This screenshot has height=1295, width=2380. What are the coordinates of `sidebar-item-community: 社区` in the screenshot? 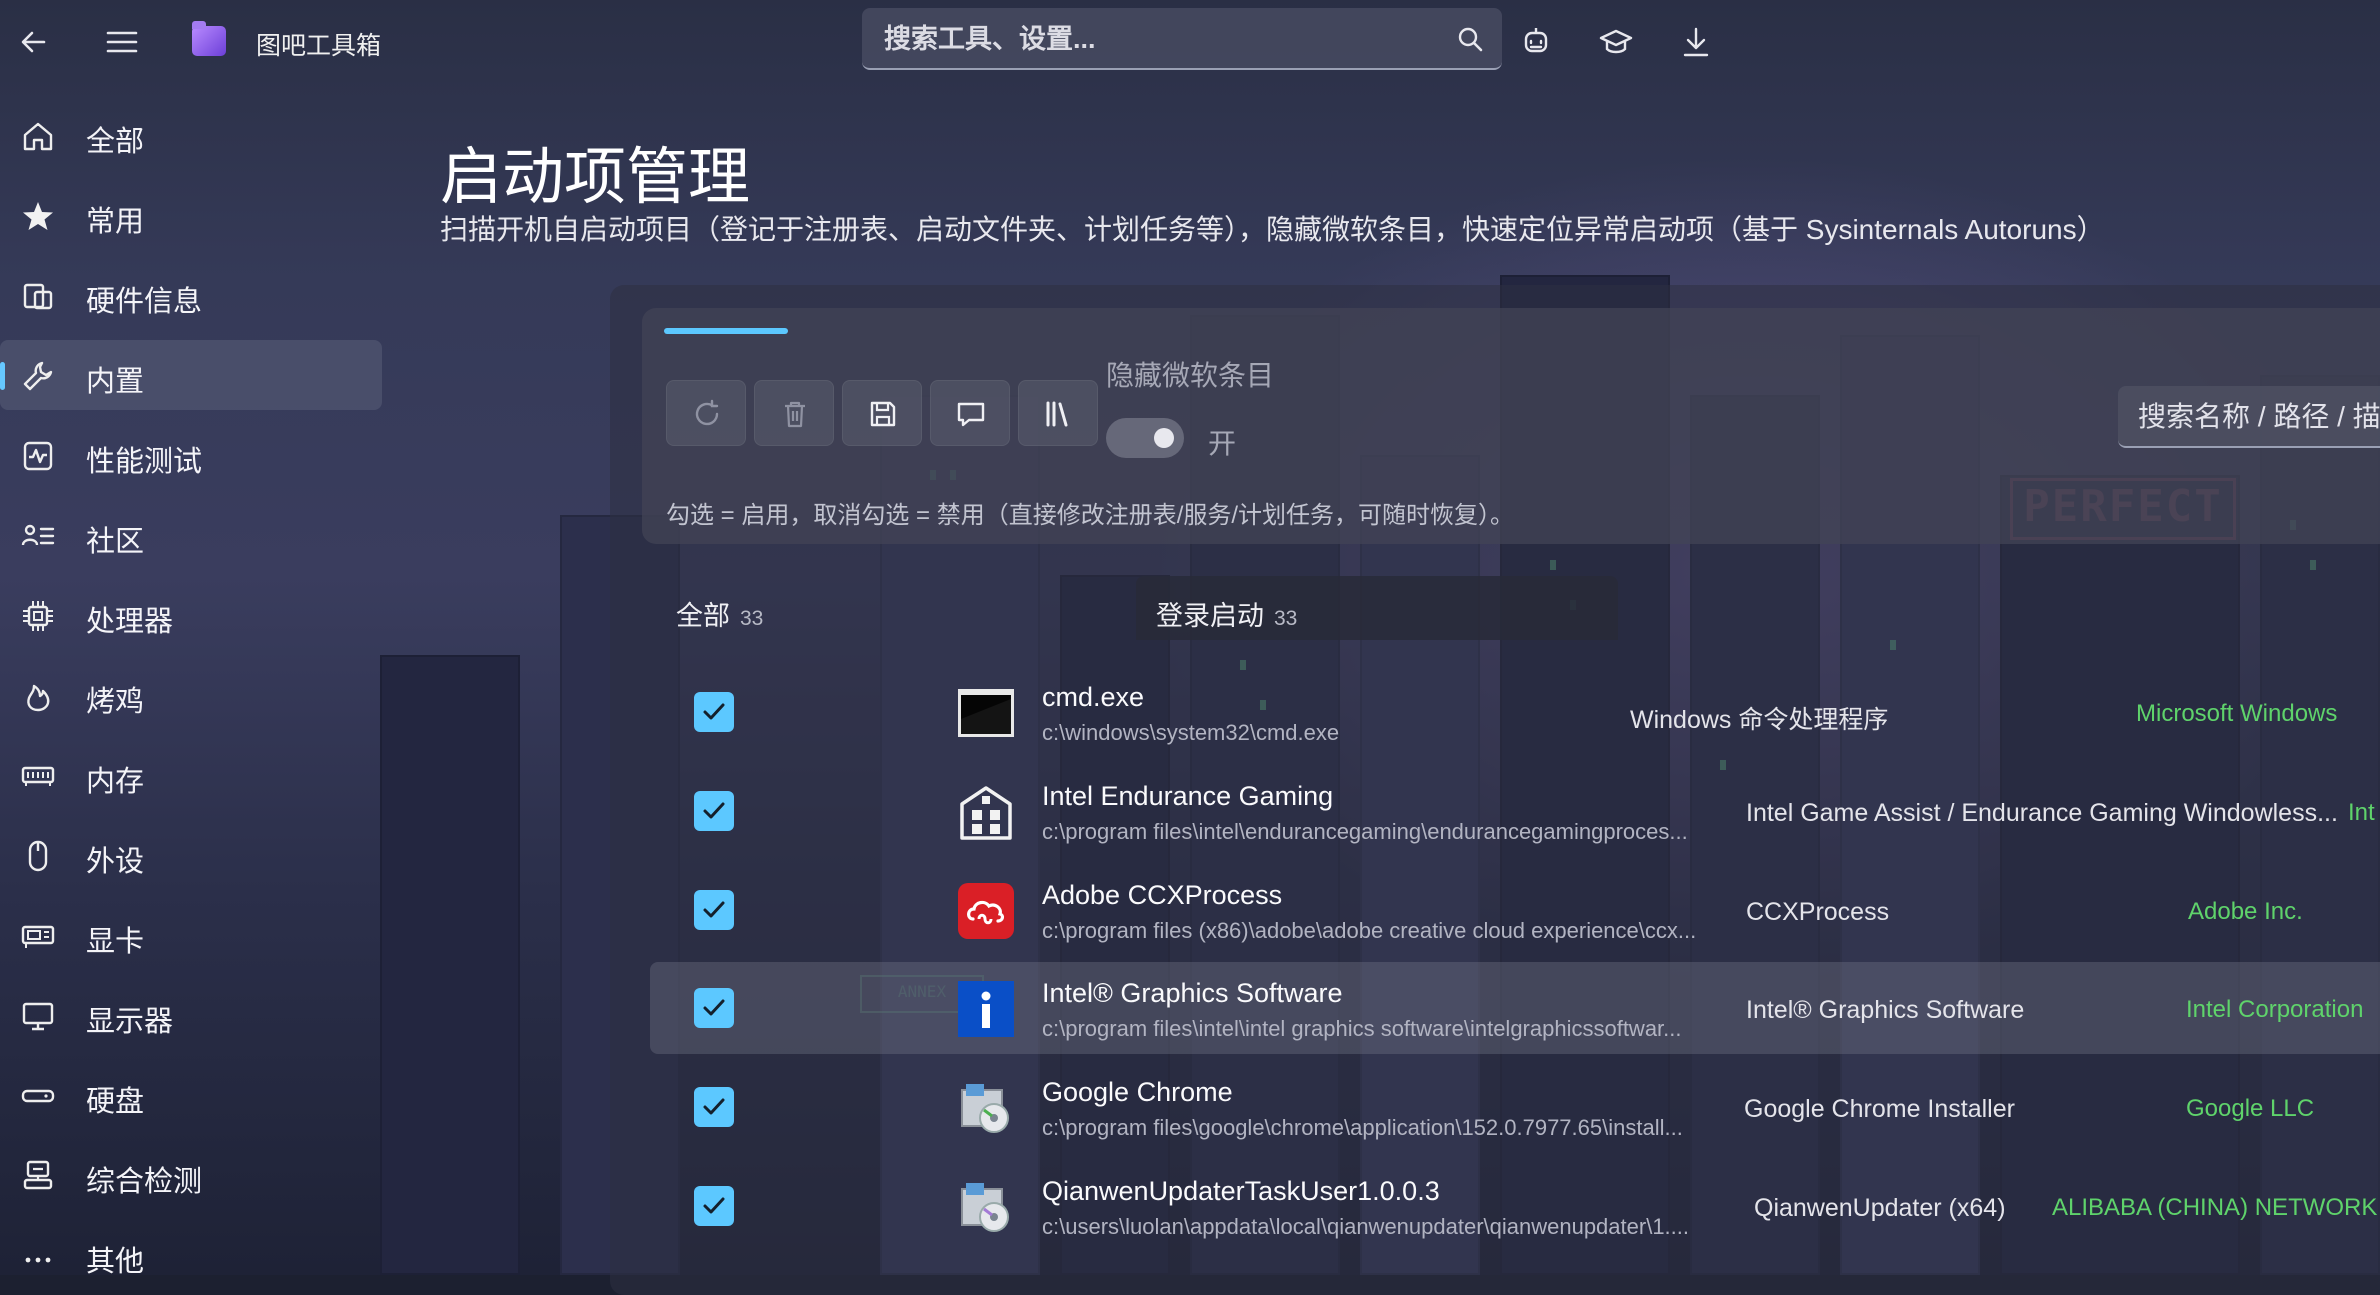 It's located at (191, 535).